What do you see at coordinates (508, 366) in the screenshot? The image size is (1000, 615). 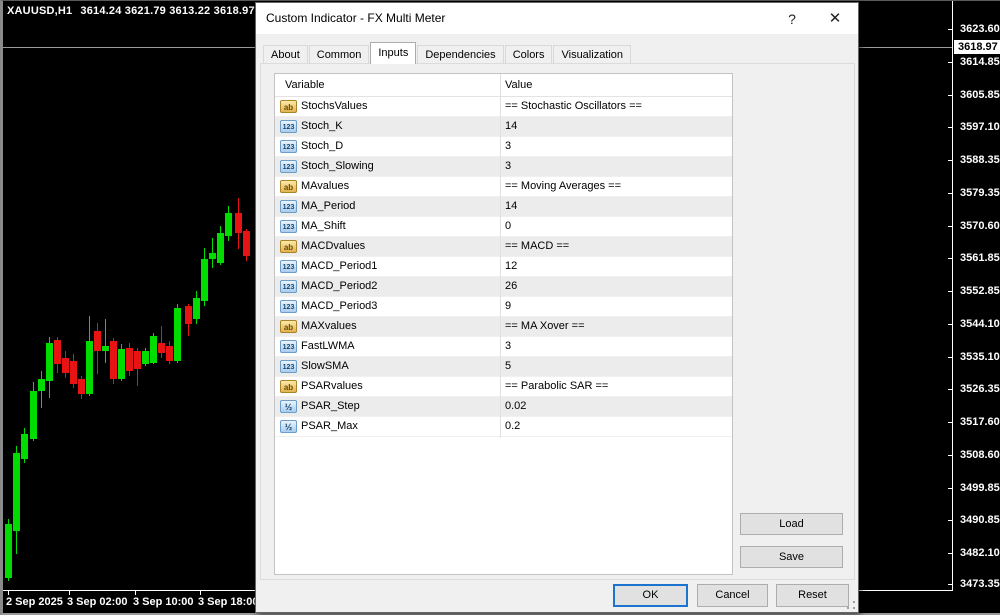 I see `variable-value: 5` at bounding box center [508, 366].